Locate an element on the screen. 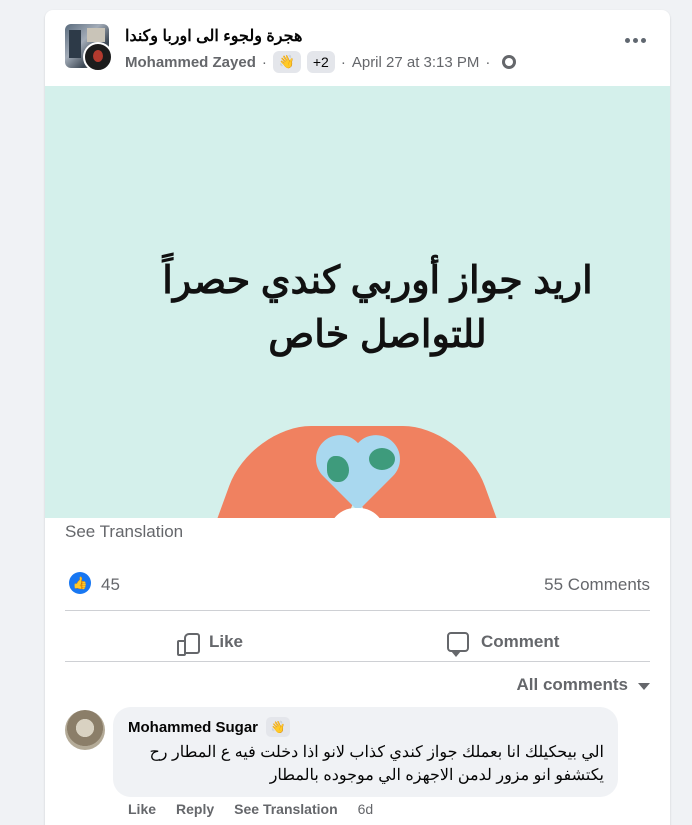  author-link: Mohammed Zayed is located at coordinates (190, 62).